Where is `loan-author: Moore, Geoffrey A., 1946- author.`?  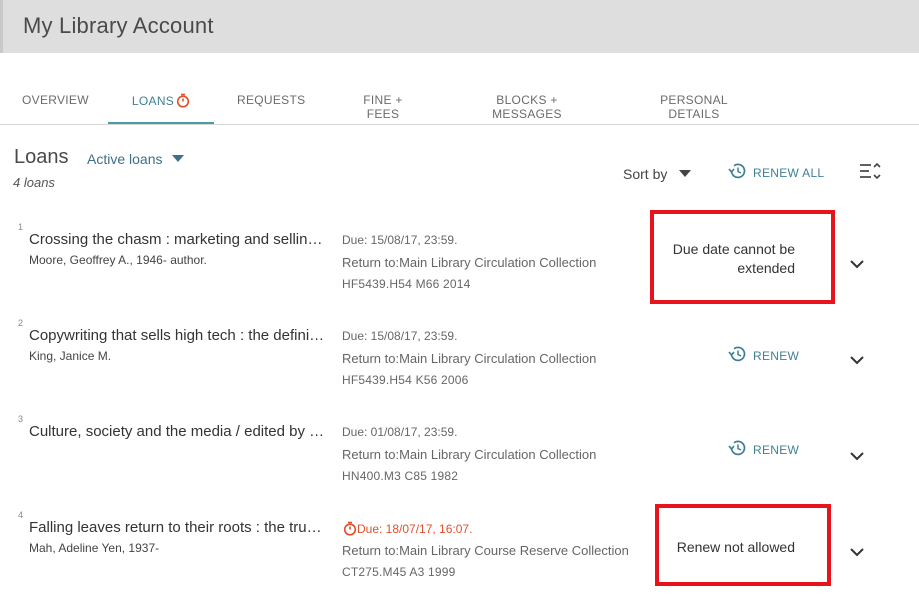
loan-author: Moore, Geoffrey A., 1946- author. is located at coordinates (118, 260).